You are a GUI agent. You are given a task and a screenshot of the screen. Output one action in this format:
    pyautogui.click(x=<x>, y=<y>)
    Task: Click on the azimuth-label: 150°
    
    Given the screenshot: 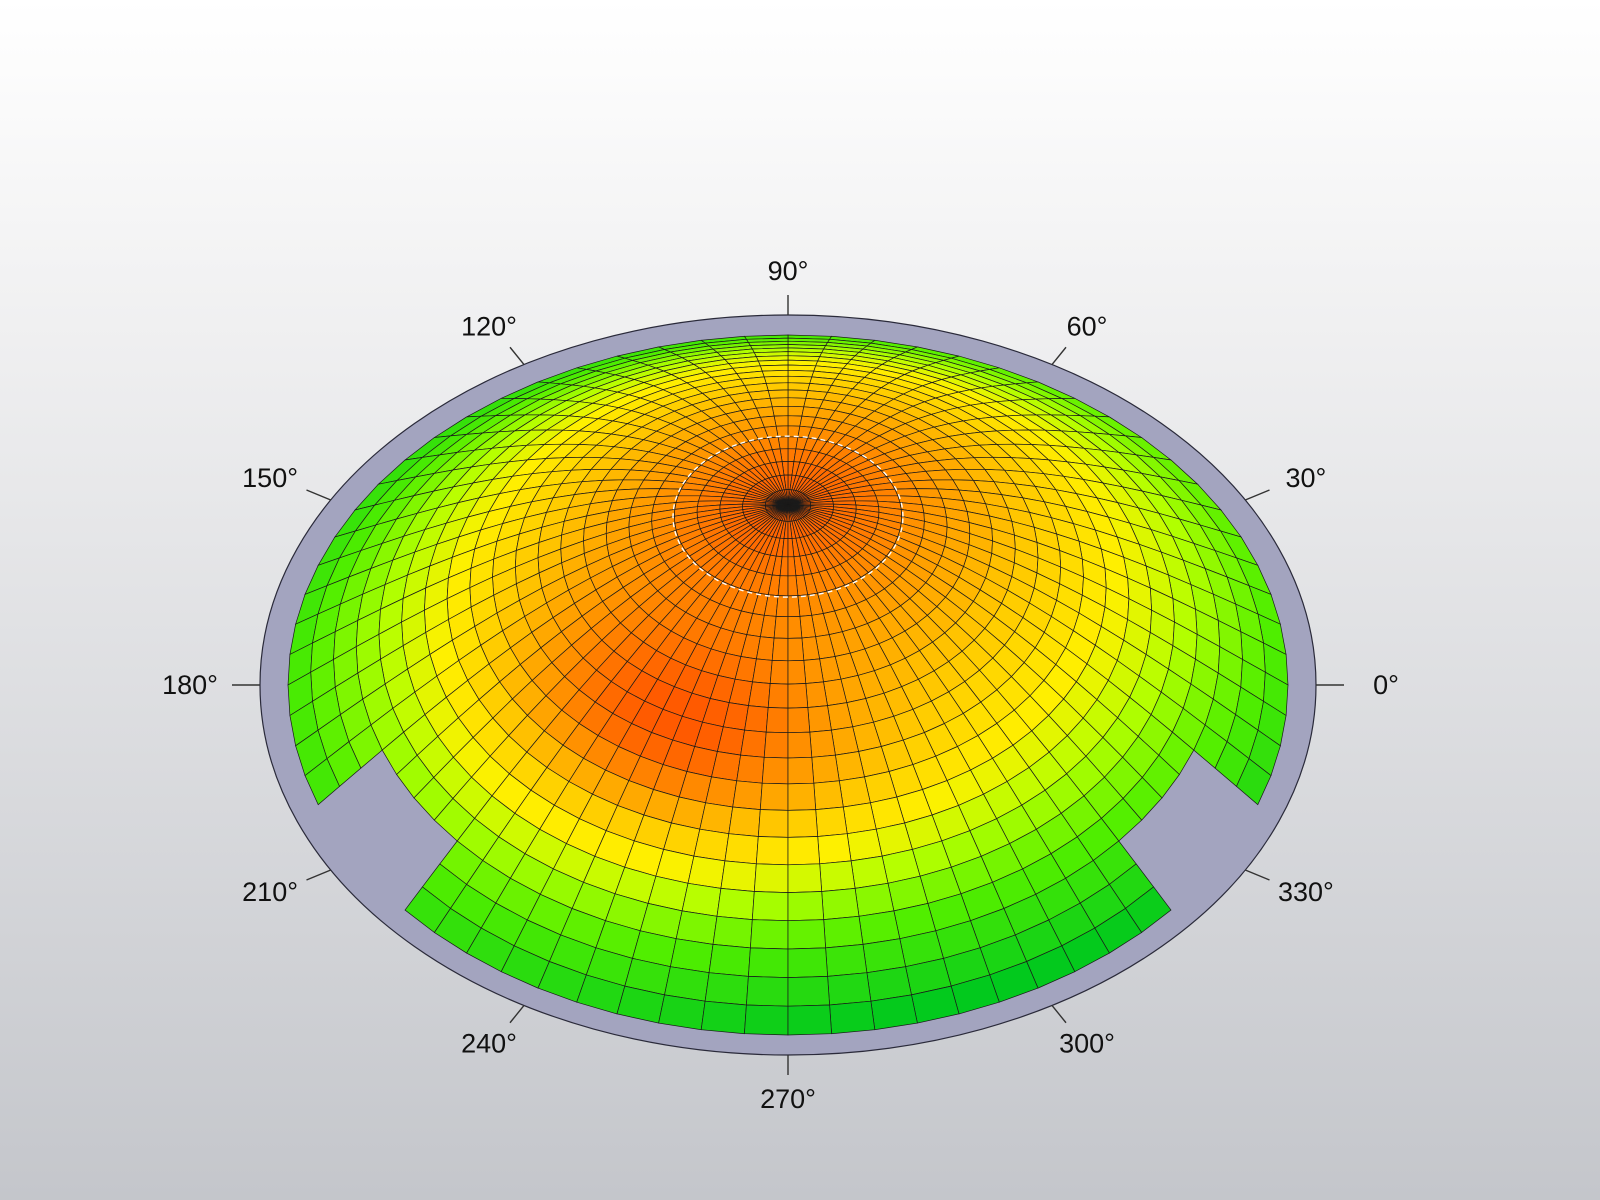 What is the action you would take?
    pyautogui.click(x=270, y=478)
    